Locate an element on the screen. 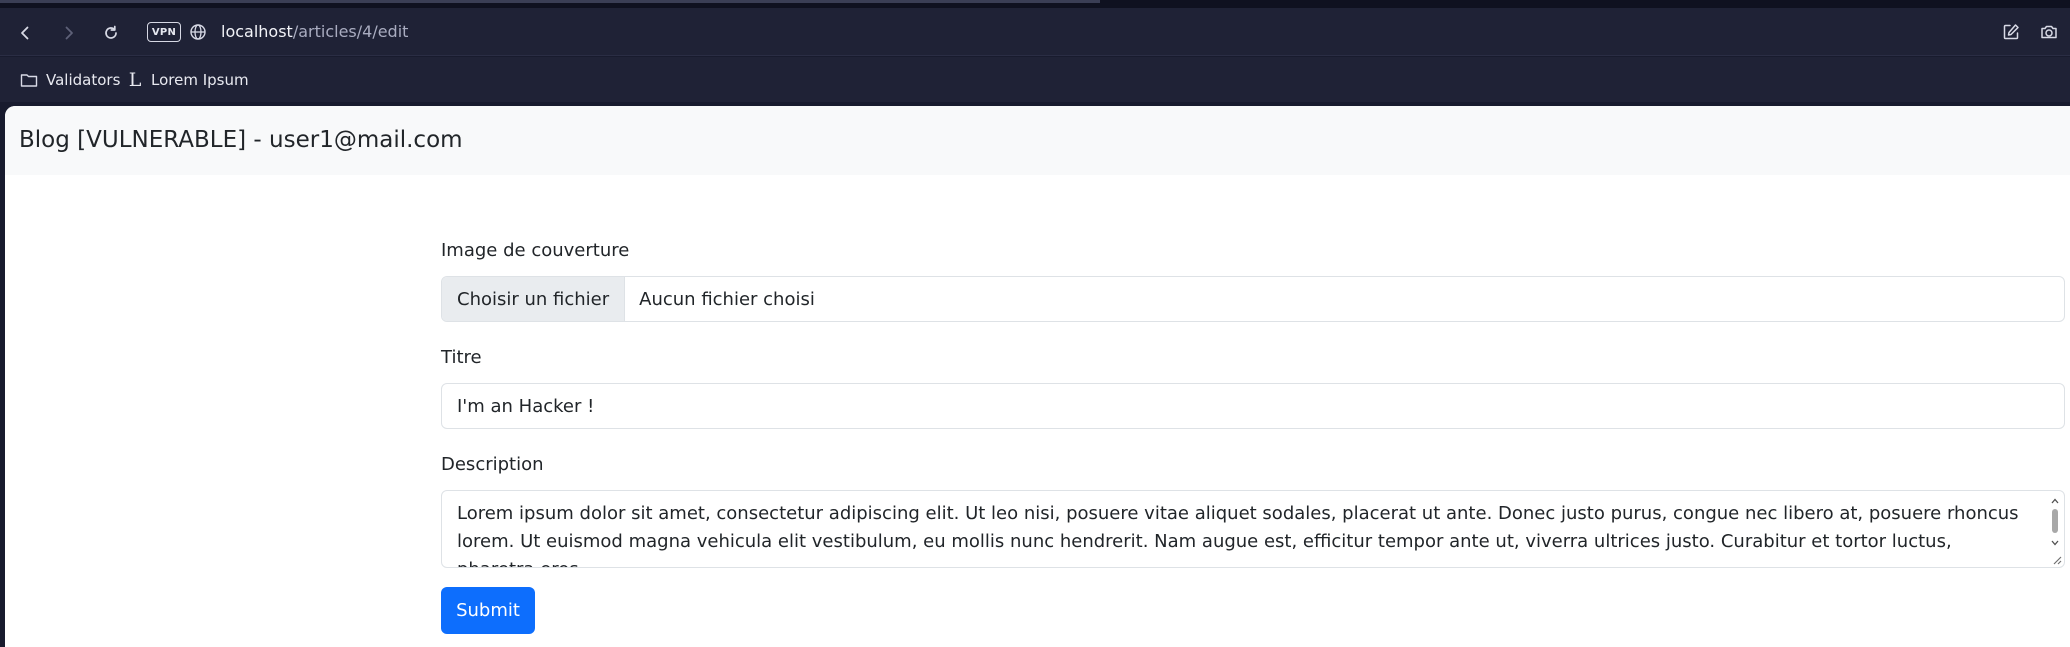 The image size is (2070, 647). cover-image-file-input: Choisir un fichier Aucun fichier choisi is located at coordinates (1253, 299).